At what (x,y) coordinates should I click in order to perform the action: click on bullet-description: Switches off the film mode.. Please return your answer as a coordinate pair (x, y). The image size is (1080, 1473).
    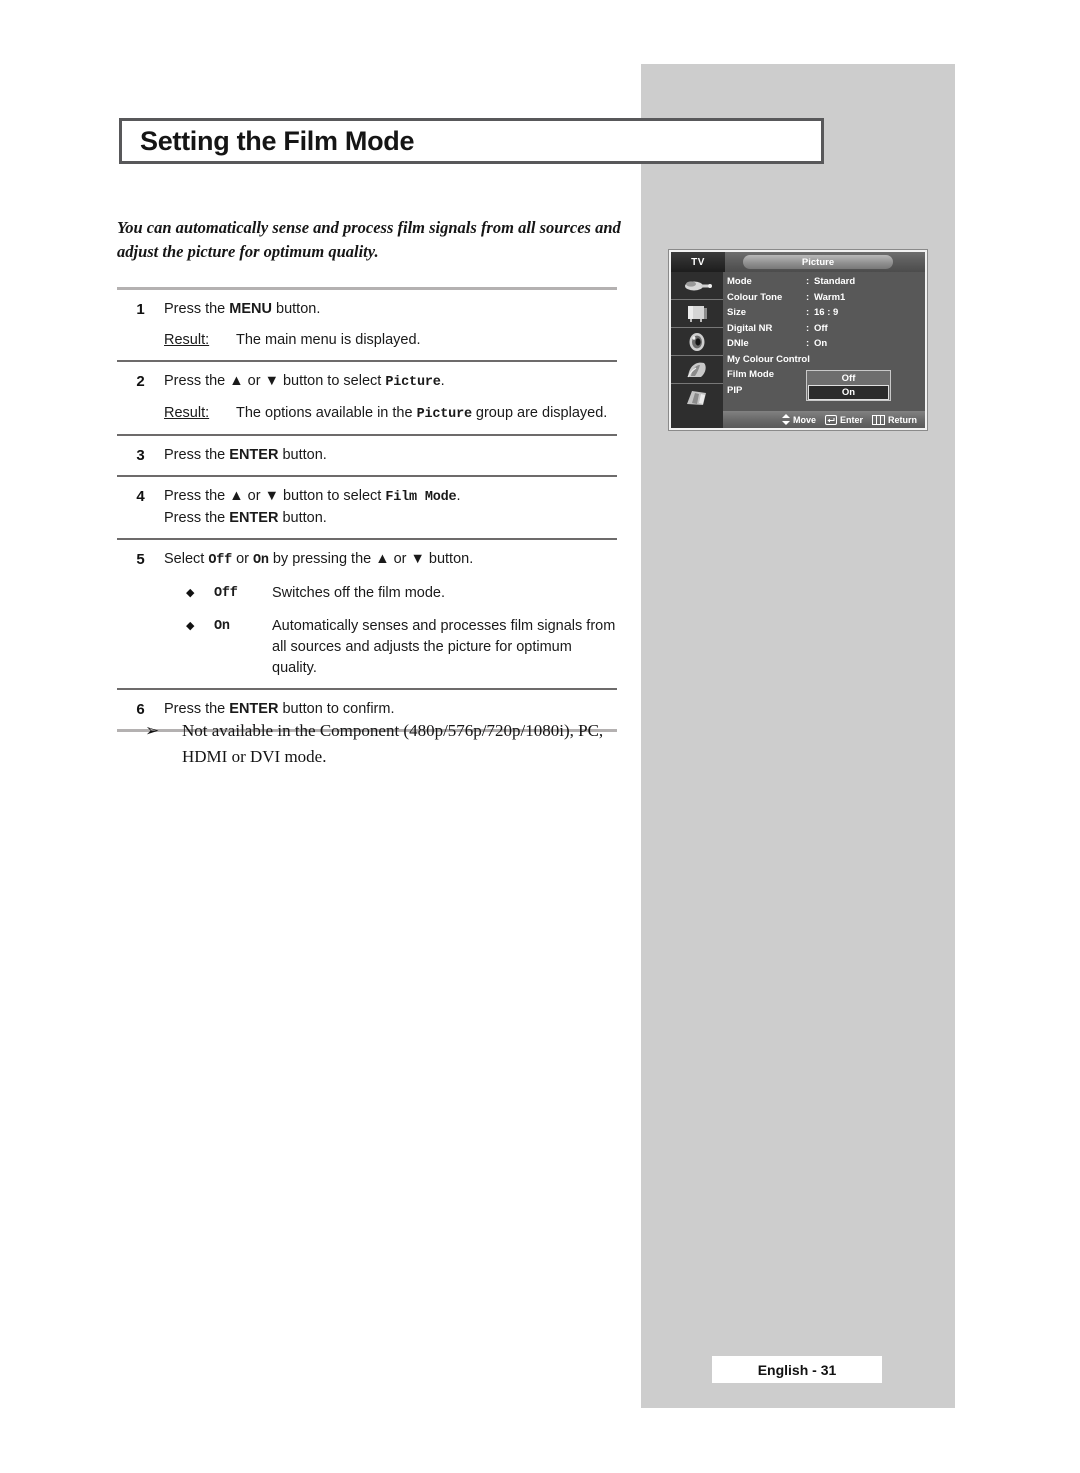
    Looking at the image, I should click on (359, 593).